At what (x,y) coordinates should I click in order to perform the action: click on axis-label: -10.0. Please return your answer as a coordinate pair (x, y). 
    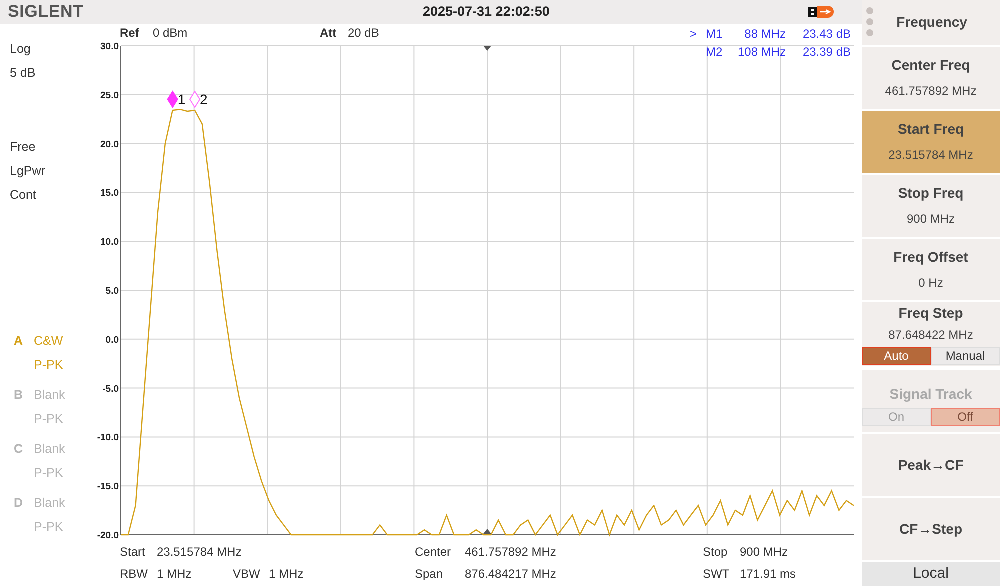
    Looking at the image, I should click on (108, 438).